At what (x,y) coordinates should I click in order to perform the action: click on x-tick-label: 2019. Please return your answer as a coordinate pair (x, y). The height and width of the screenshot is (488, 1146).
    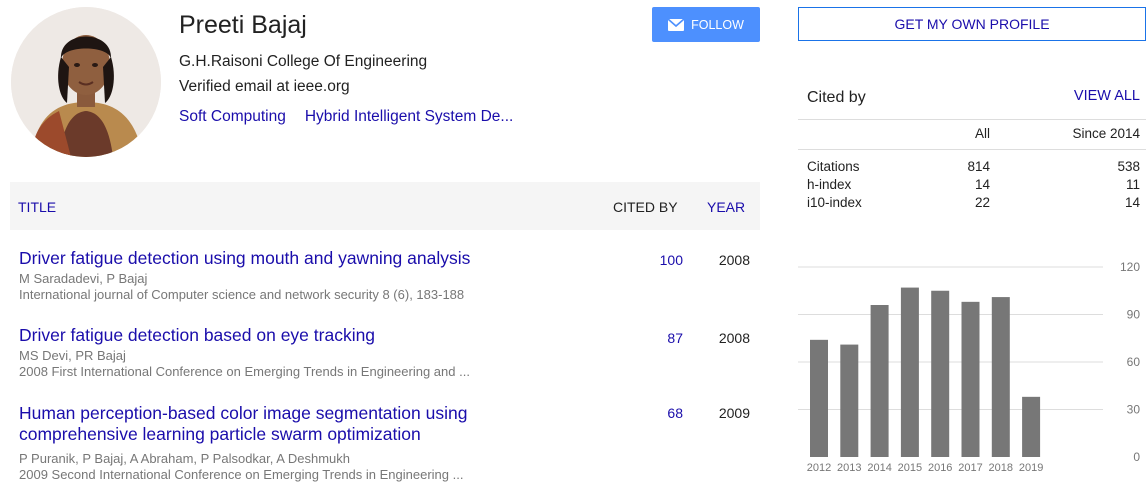
    Looking at the image, I should click on (1031, 468).